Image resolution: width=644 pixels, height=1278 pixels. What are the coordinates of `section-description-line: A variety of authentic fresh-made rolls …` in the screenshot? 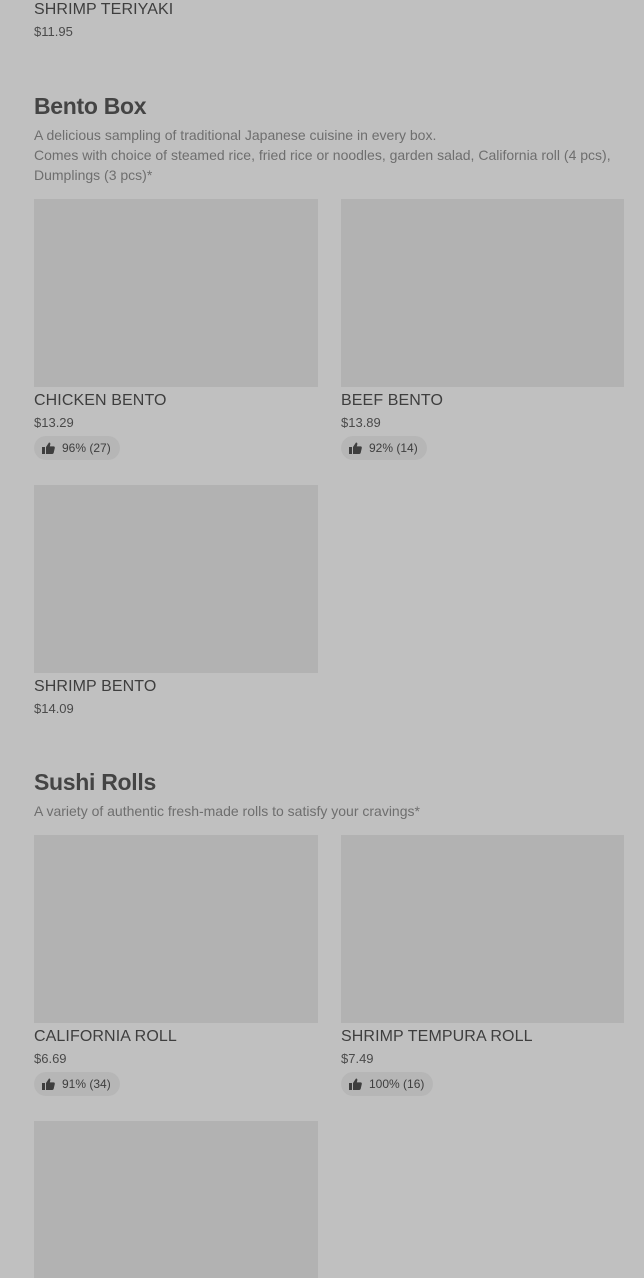 It's located at (227, 811).